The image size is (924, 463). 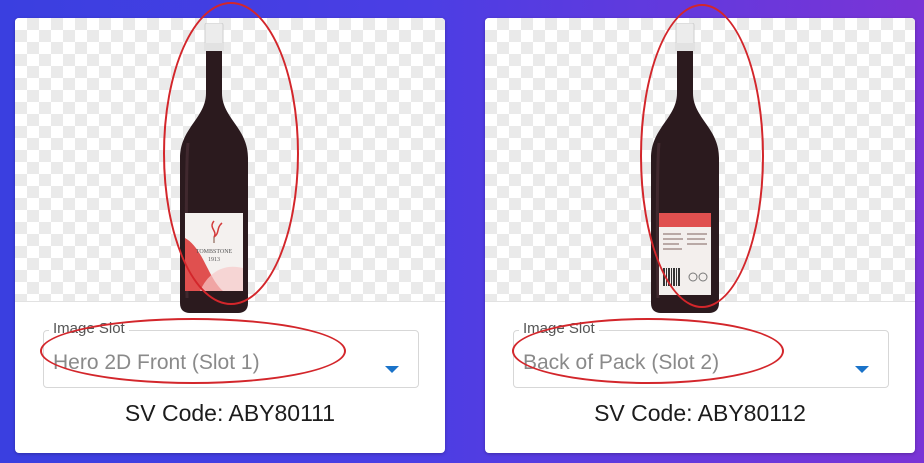 What do you see at coordinates (559, 328) in the screenshot?
I see `image-slot-label-2: Image Slot` at bounding box center [559, 328].